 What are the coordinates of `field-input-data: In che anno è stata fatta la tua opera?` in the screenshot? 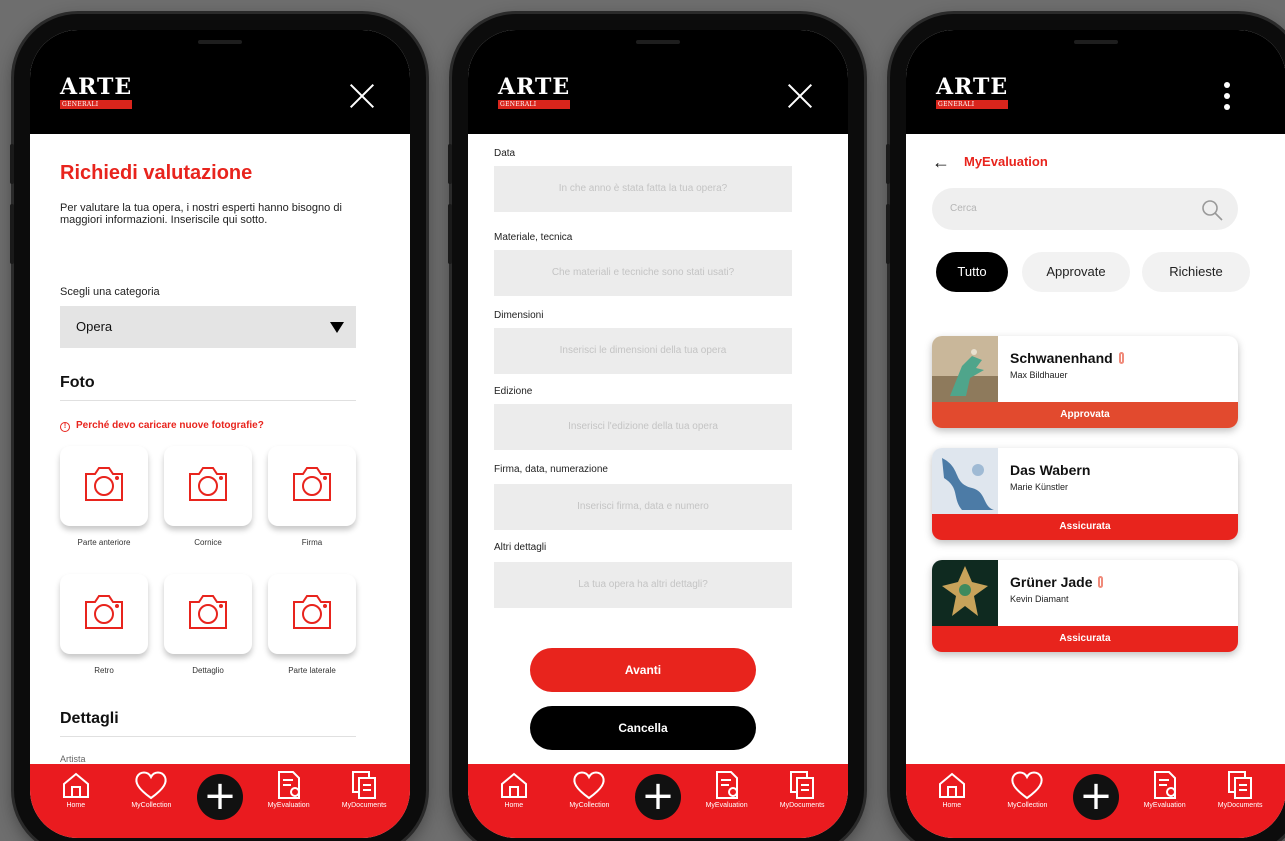 It's located at (643, 189).